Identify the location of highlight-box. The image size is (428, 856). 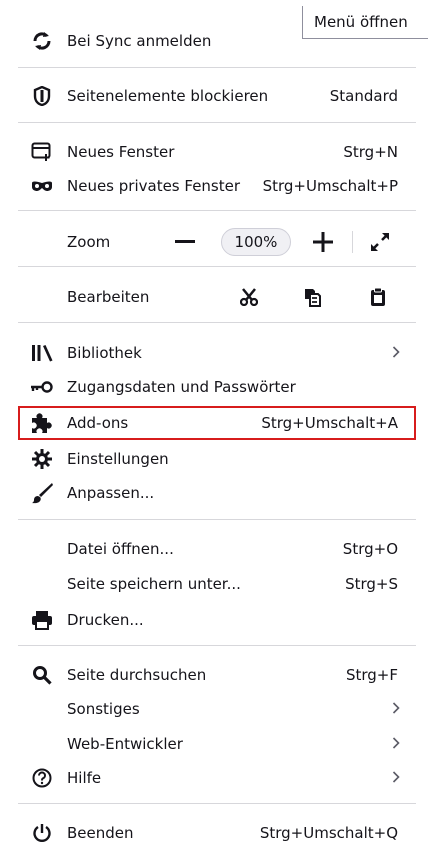
(217, 423).